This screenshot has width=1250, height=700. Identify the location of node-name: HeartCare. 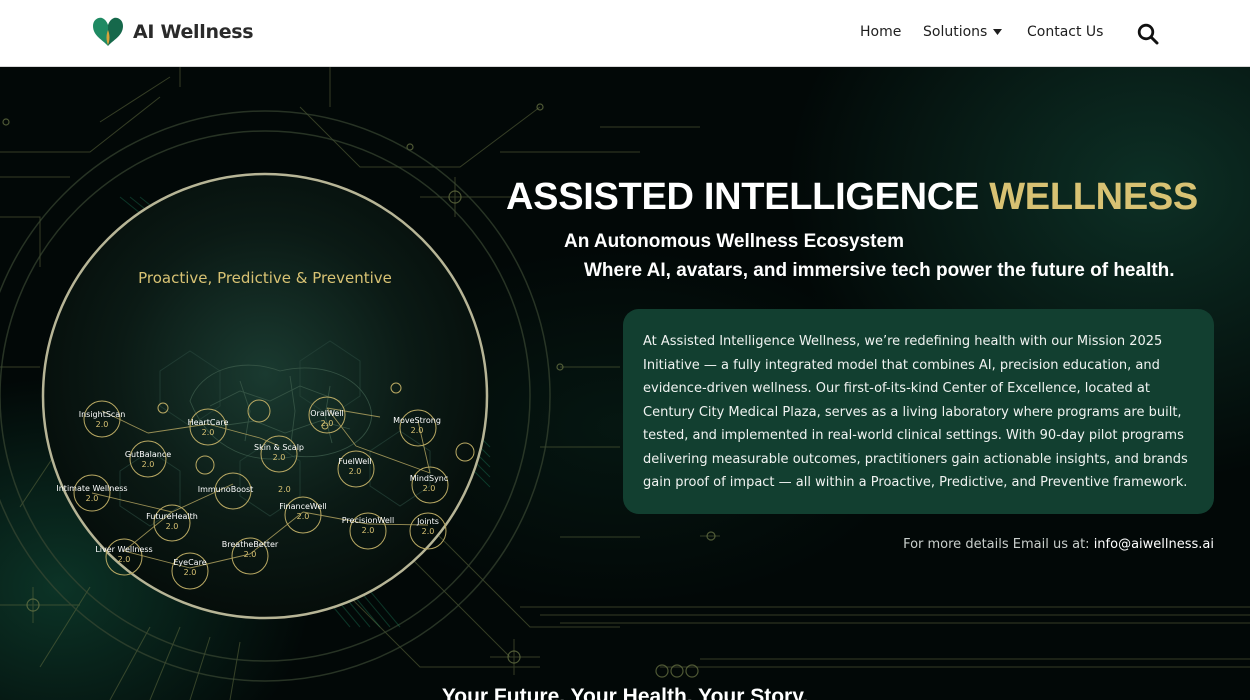
(208, 422).